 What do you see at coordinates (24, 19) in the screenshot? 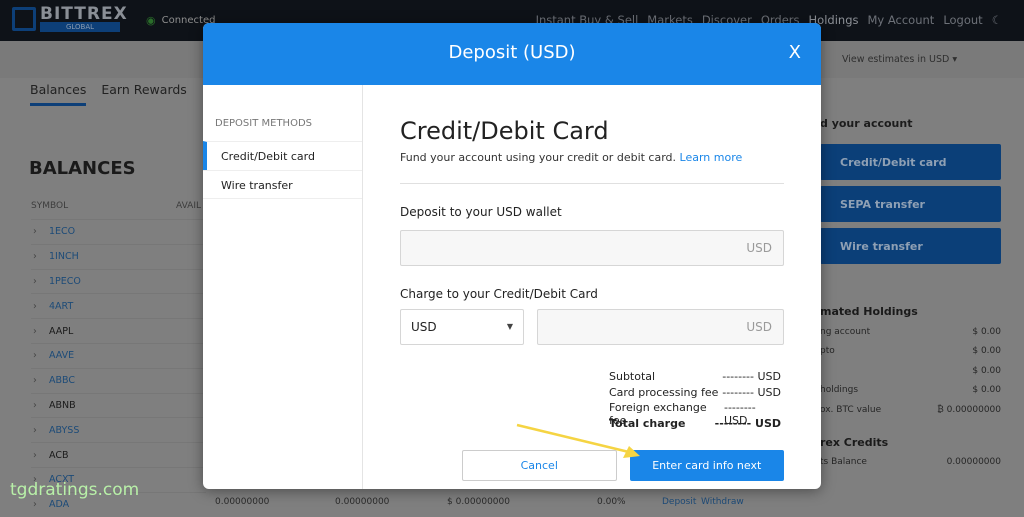
I see `logo-mark-icon` at bounding box center [24, 19].